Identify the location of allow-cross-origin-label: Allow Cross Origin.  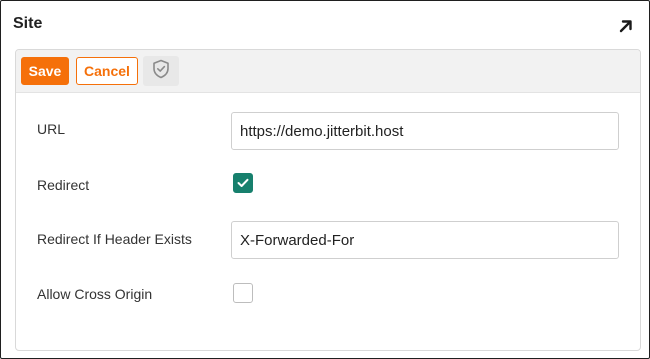
(95, 294).